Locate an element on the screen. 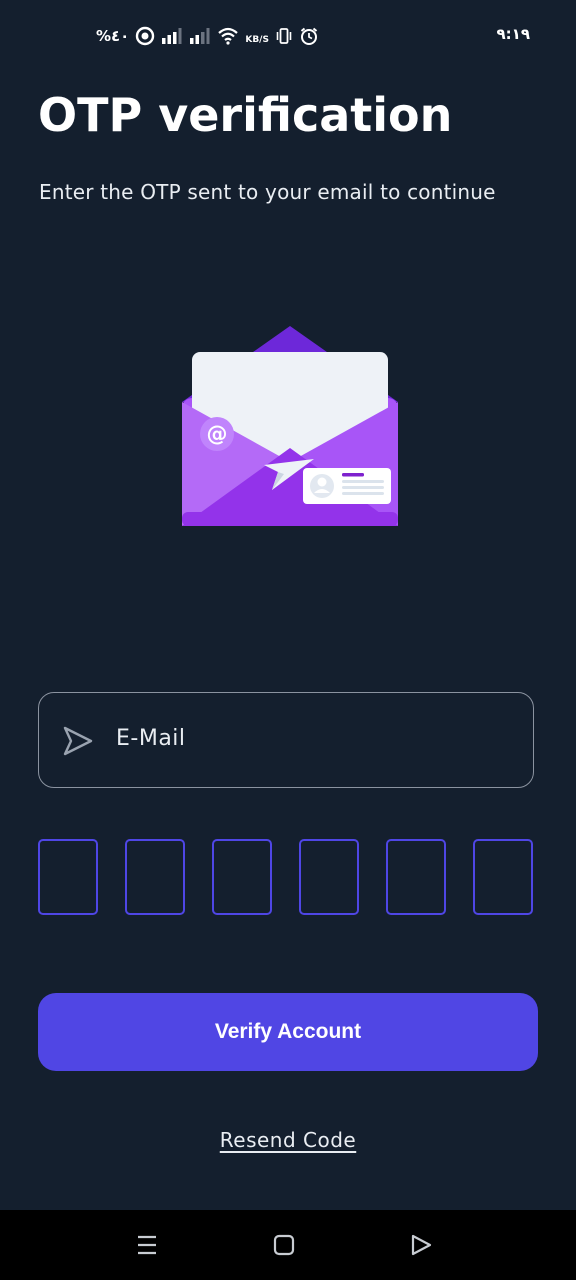 The width and height of the screenshot is (576, 1280). resend-code-link: Resend Code is located at coordinates (288, 1140).